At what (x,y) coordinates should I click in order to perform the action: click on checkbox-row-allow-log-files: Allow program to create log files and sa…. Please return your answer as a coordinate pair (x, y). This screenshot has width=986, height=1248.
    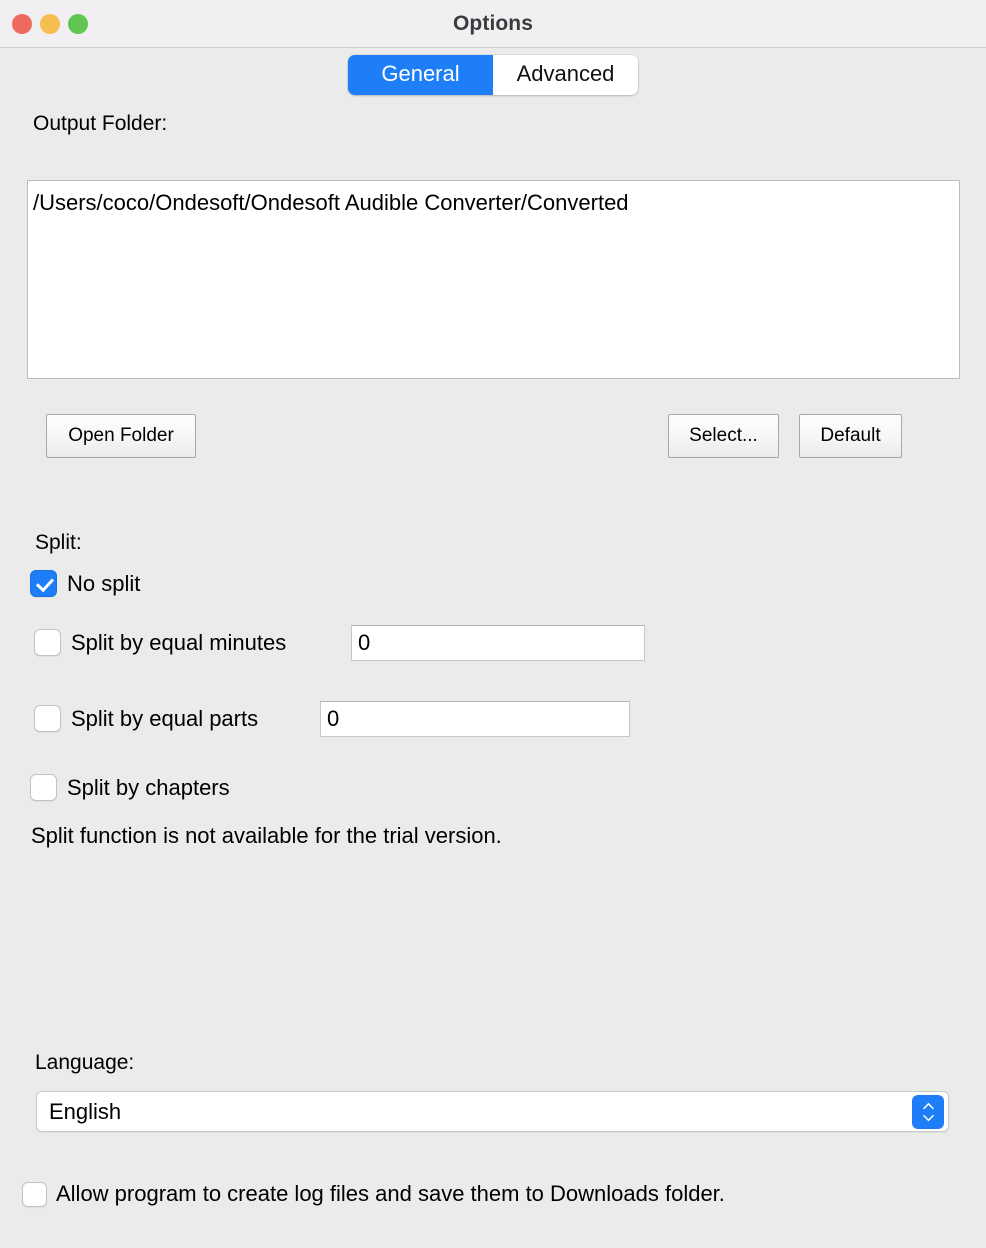
    Looking at the image, I should click on (373, 1194).